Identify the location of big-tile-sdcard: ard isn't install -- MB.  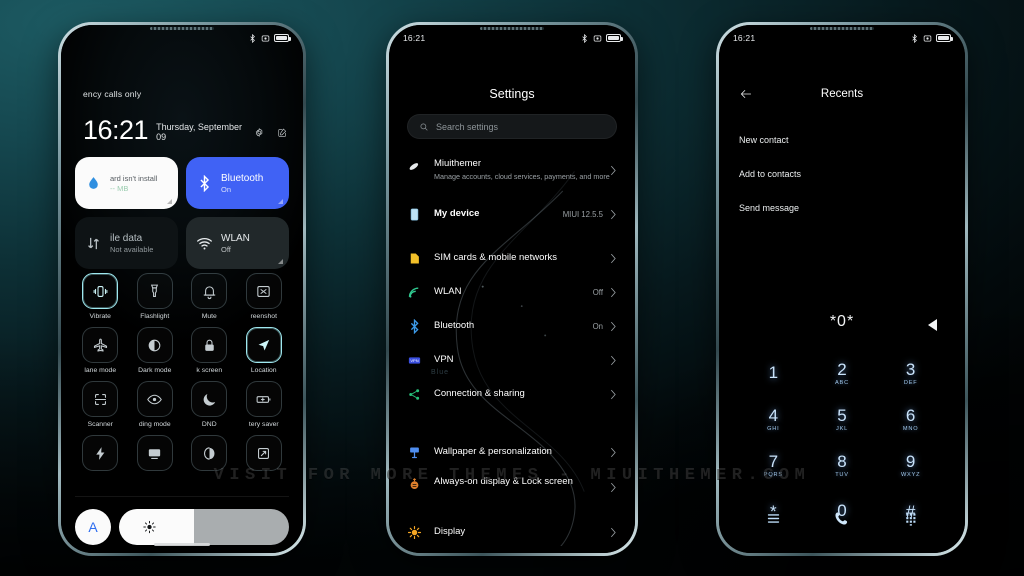
(126, 183).